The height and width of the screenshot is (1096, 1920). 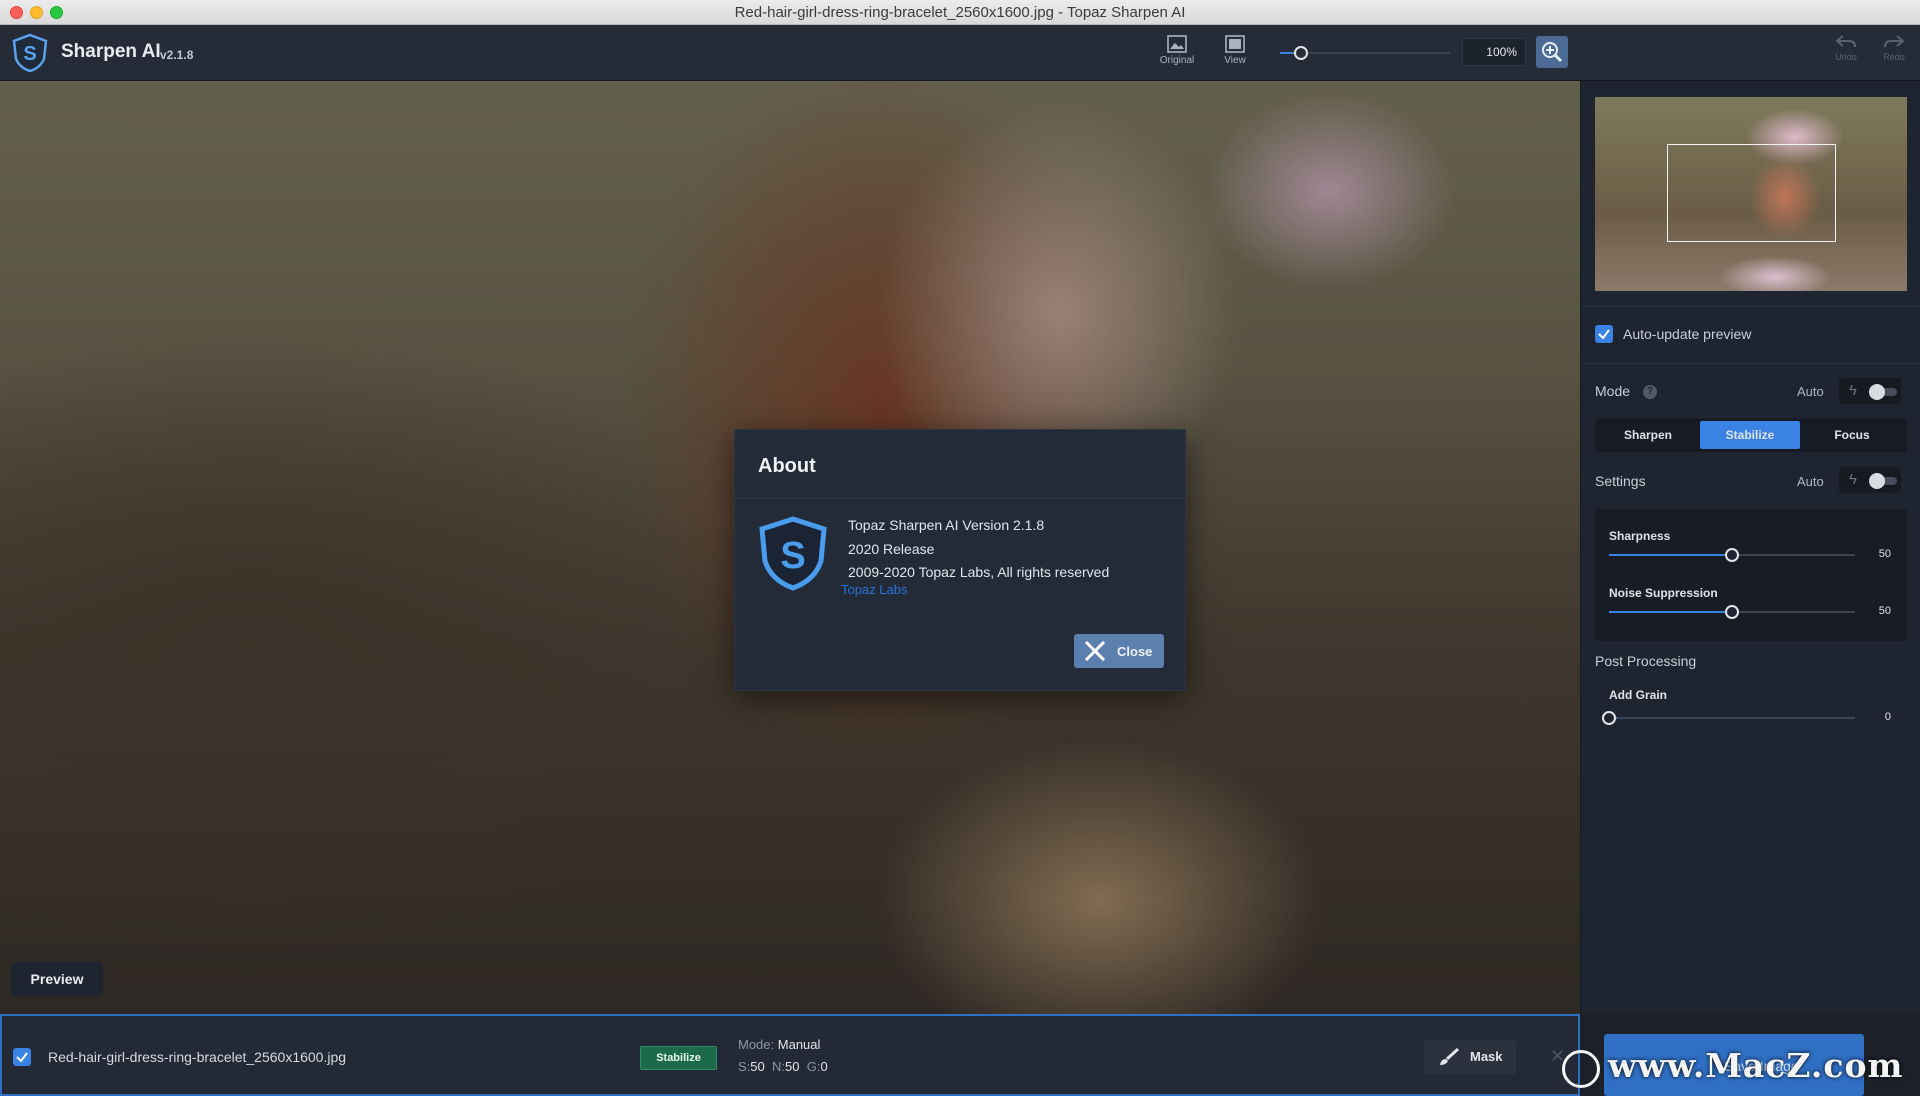 What do you see at coordinates (1687, 334) in the screenshot?
I see `auto-update-label: Auto-update preview` at bounding box center [1687, 334].